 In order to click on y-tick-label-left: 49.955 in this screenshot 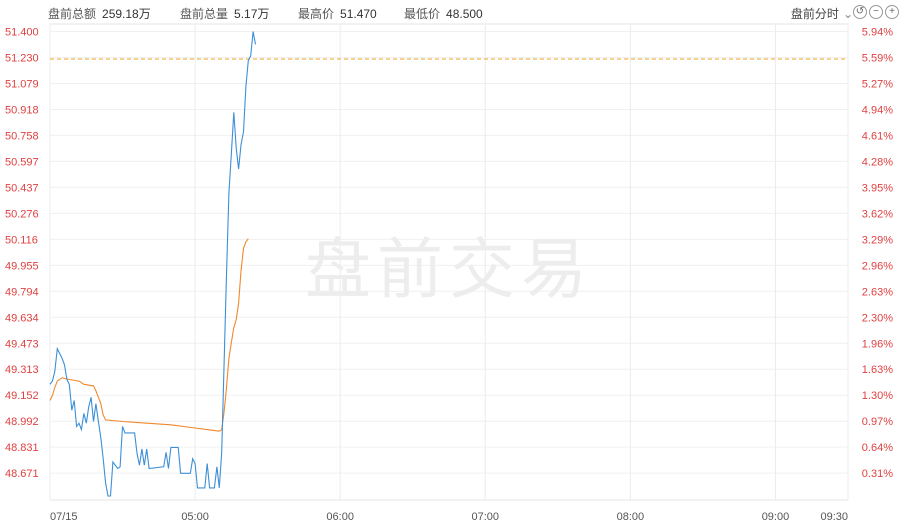, I will do `click(22, 266)`.